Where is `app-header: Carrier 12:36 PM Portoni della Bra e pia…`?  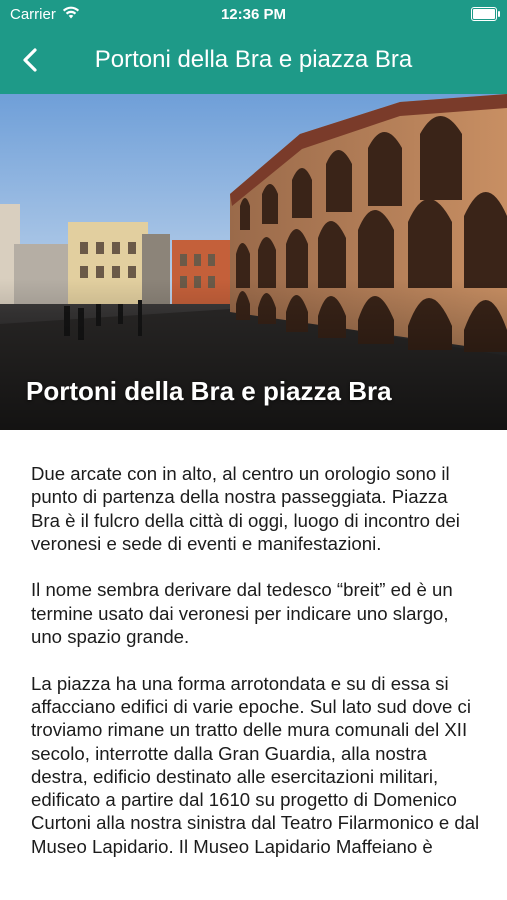
app-header: Carrier 12:36 PM Portoni della Bra e pia… is located at coordinates (253, 47).